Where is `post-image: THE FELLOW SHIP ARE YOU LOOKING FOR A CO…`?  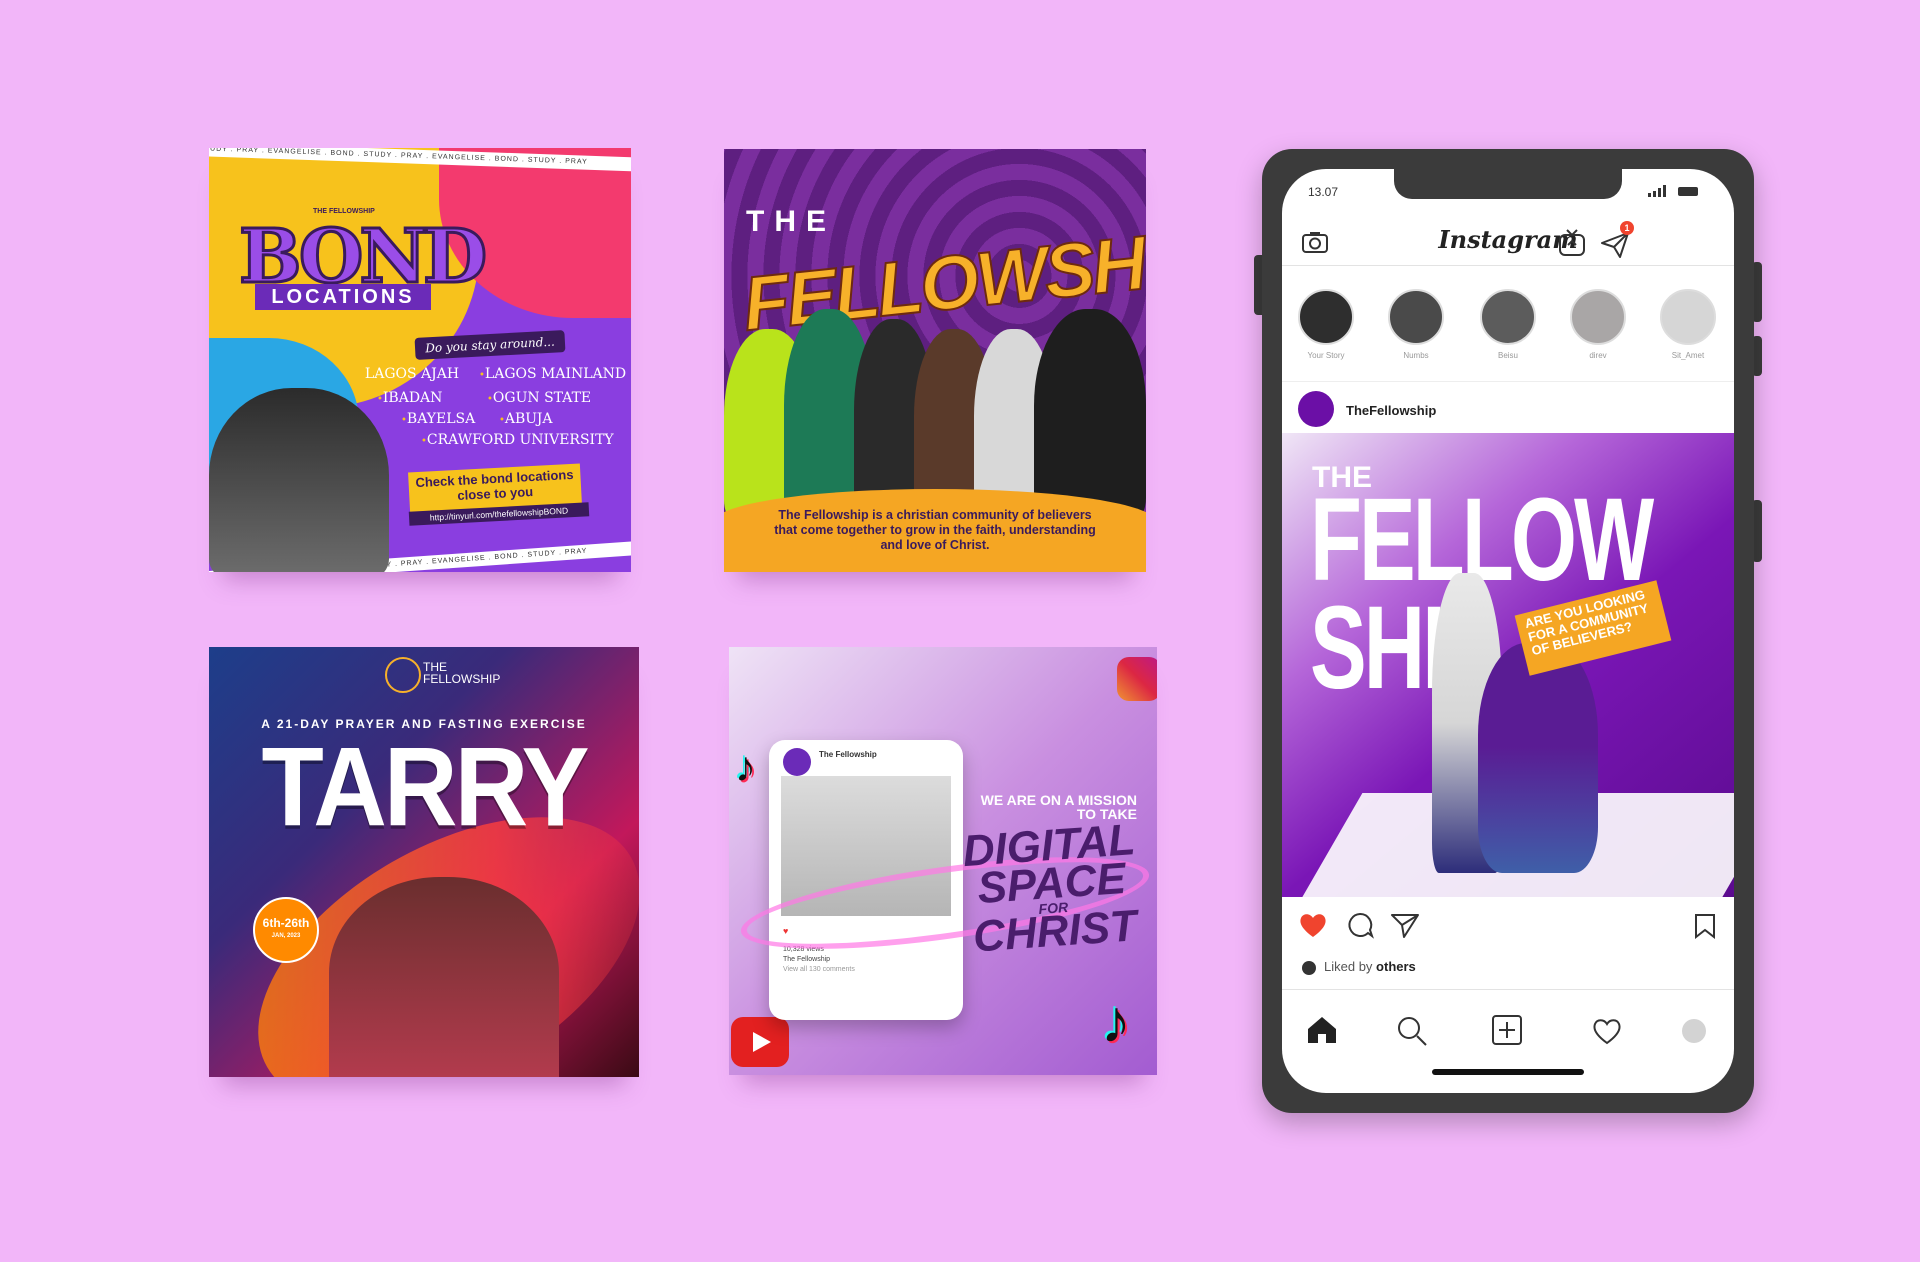 post-image: THE FELLOW SHIP ARE YOU LOOKING FOR A CO… is located at coordinates (1508, 665).